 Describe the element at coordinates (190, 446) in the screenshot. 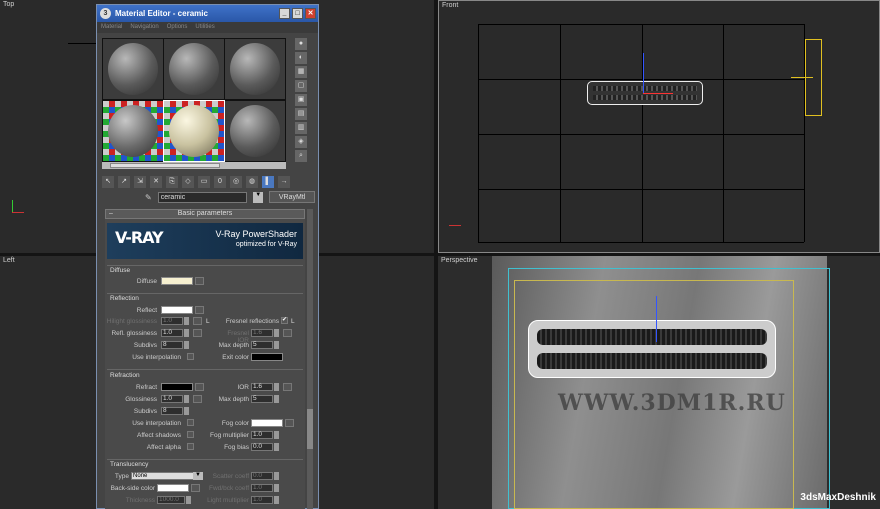

I see `affect-alpha-checkbox` at that location.